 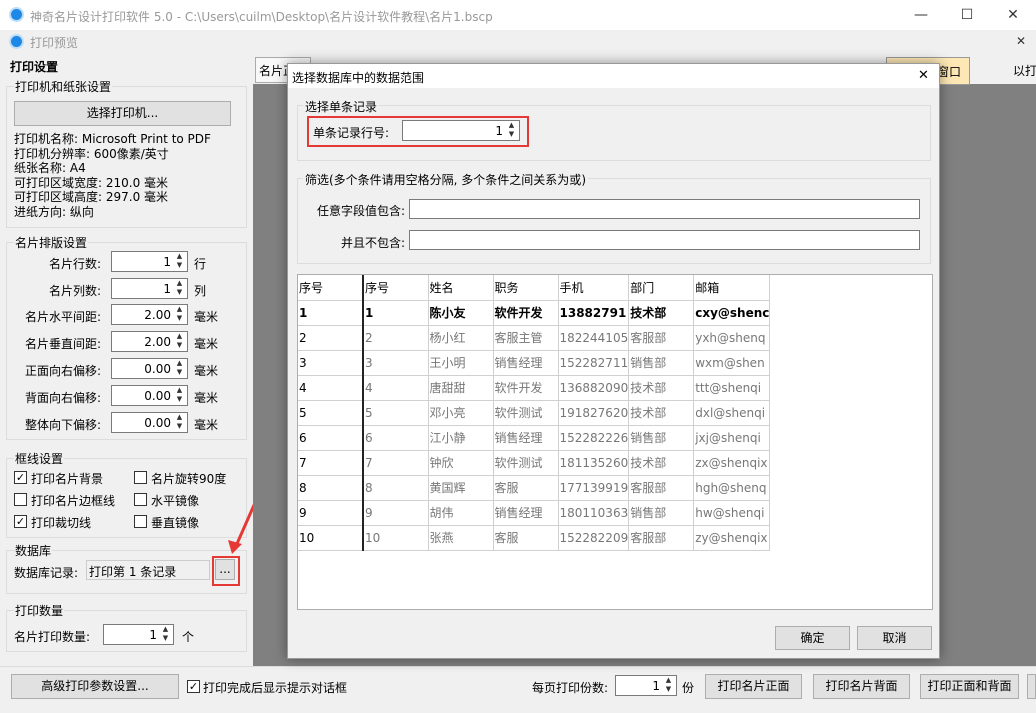 What do you see at coordinates (149, 288) in the screenshot?
I see `cols-spinner: 1 ▲ ▼` at bounding box center [149, 288].